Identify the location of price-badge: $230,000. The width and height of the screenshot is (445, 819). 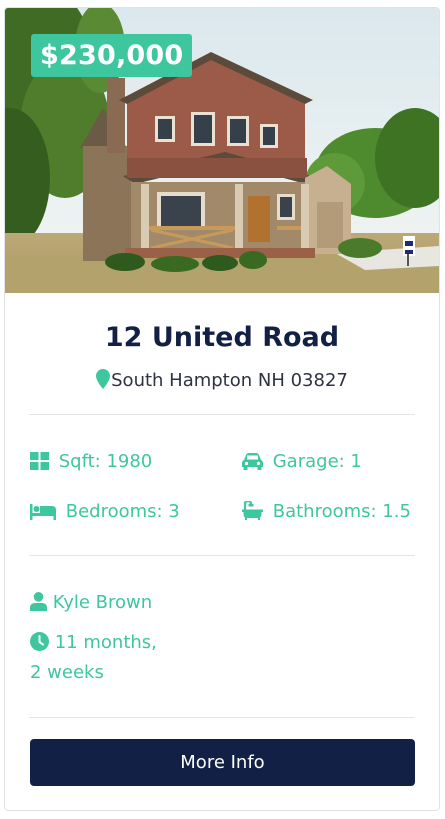
(112, 55).